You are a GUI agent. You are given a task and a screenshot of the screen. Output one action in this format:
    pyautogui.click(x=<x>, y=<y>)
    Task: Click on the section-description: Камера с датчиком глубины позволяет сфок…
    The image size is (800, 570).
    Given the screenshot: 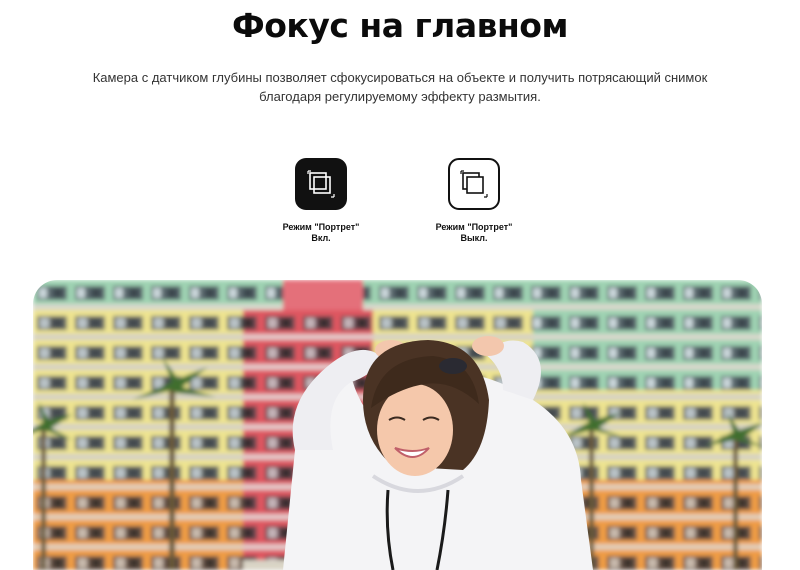 What is the action you would take?
    pyautogui.click(x=400, y=87)
    